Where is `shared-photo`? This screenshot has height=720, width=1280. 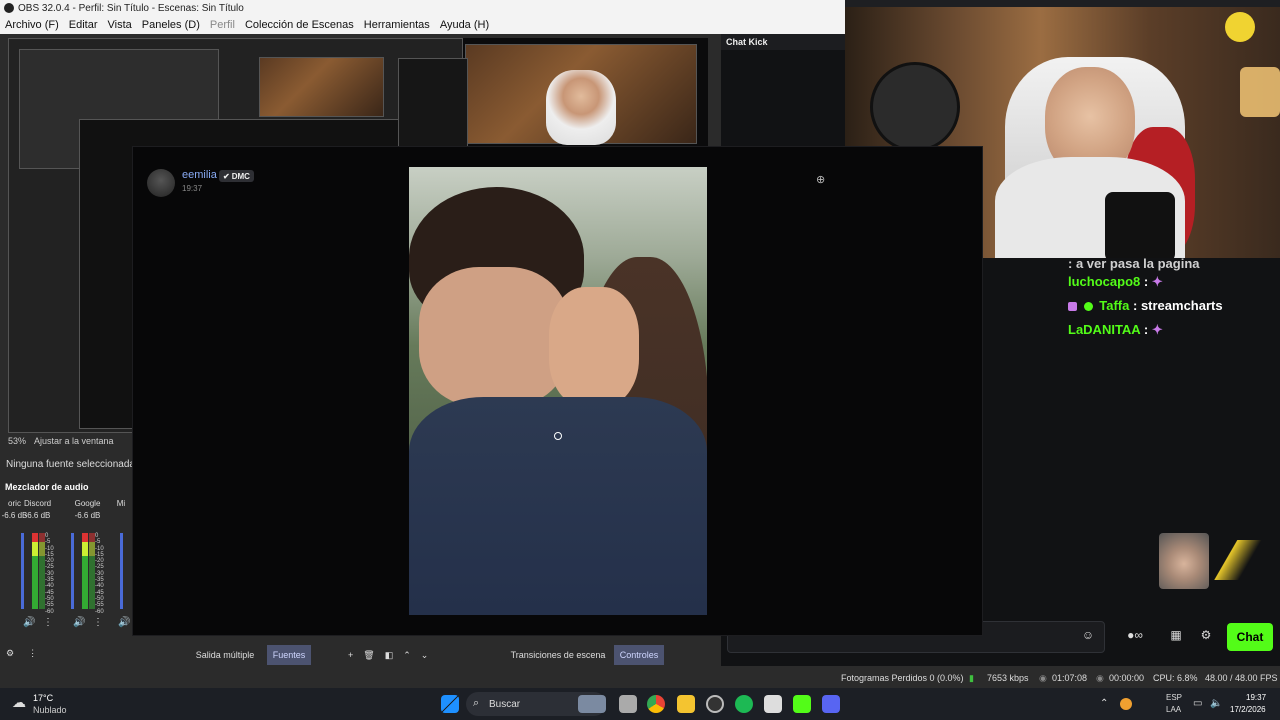
shared-photo is located at coordinates (558, 391).